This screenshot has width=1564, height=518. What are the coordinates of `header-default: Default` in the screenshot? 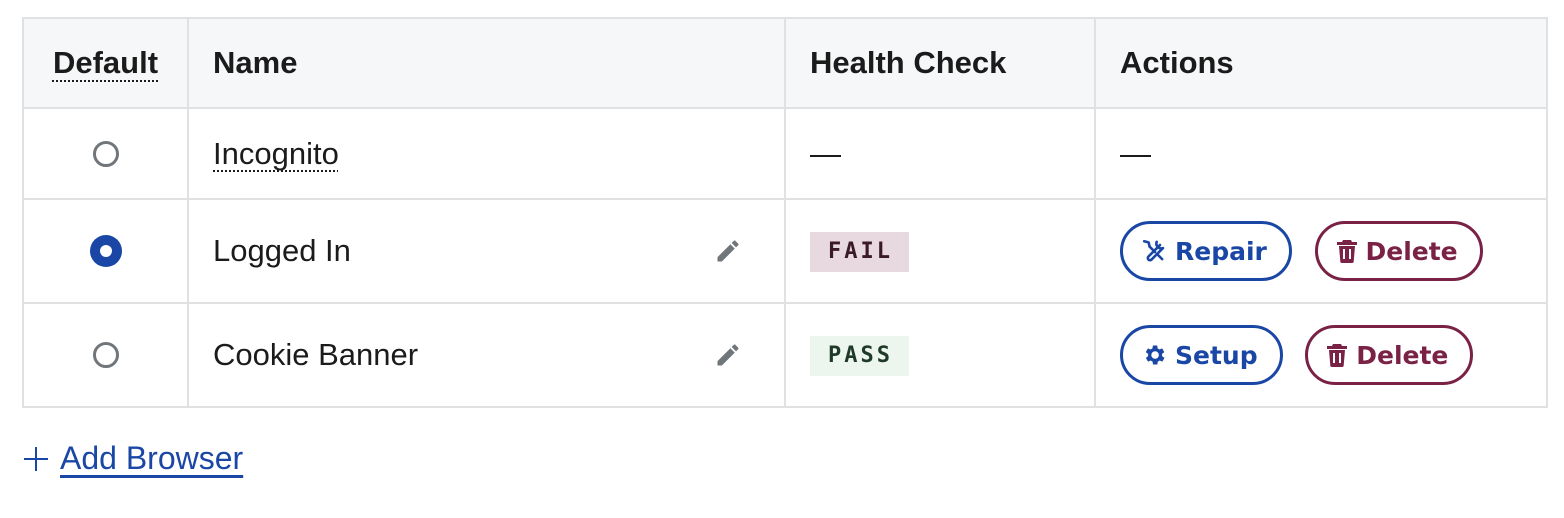 It's located at (105, 63).